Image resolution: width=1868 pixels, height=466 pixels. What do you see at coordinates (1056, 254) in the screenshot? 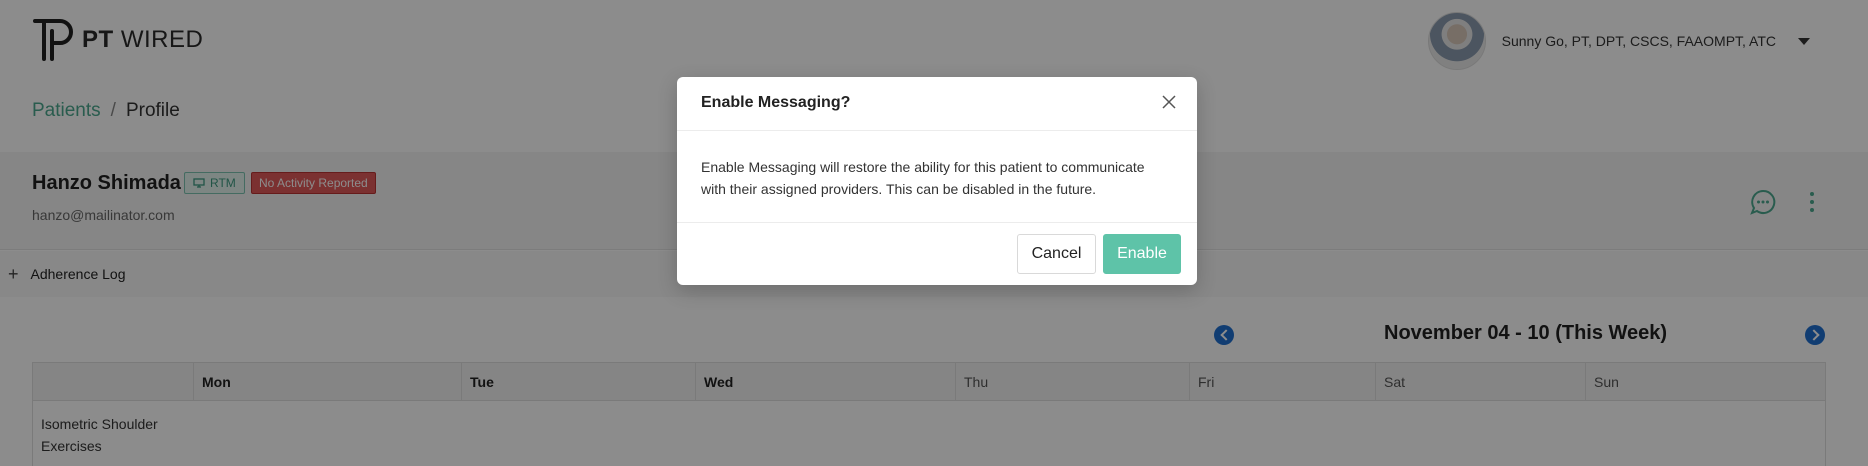
I see `cancel-button: Cancel` at bounding box center [1056, 254].